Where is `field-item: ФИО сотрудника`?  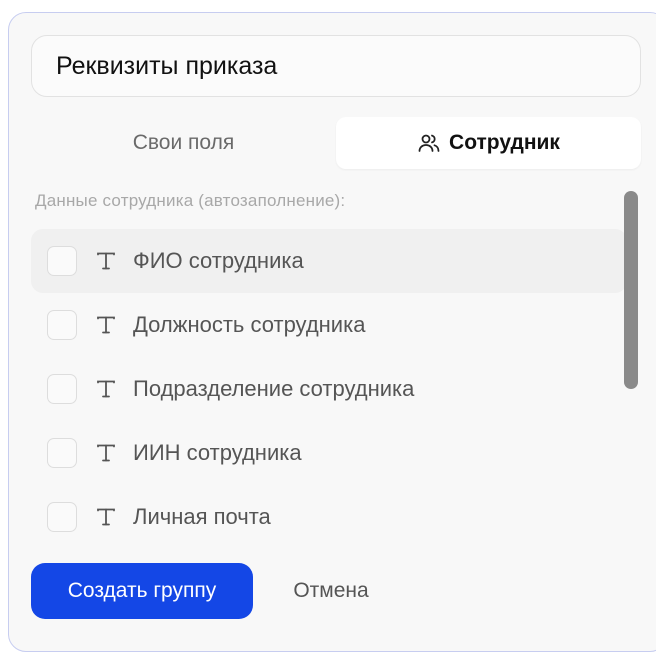
field-item: ФИО сотрудника is located at coordinates (329, 261).